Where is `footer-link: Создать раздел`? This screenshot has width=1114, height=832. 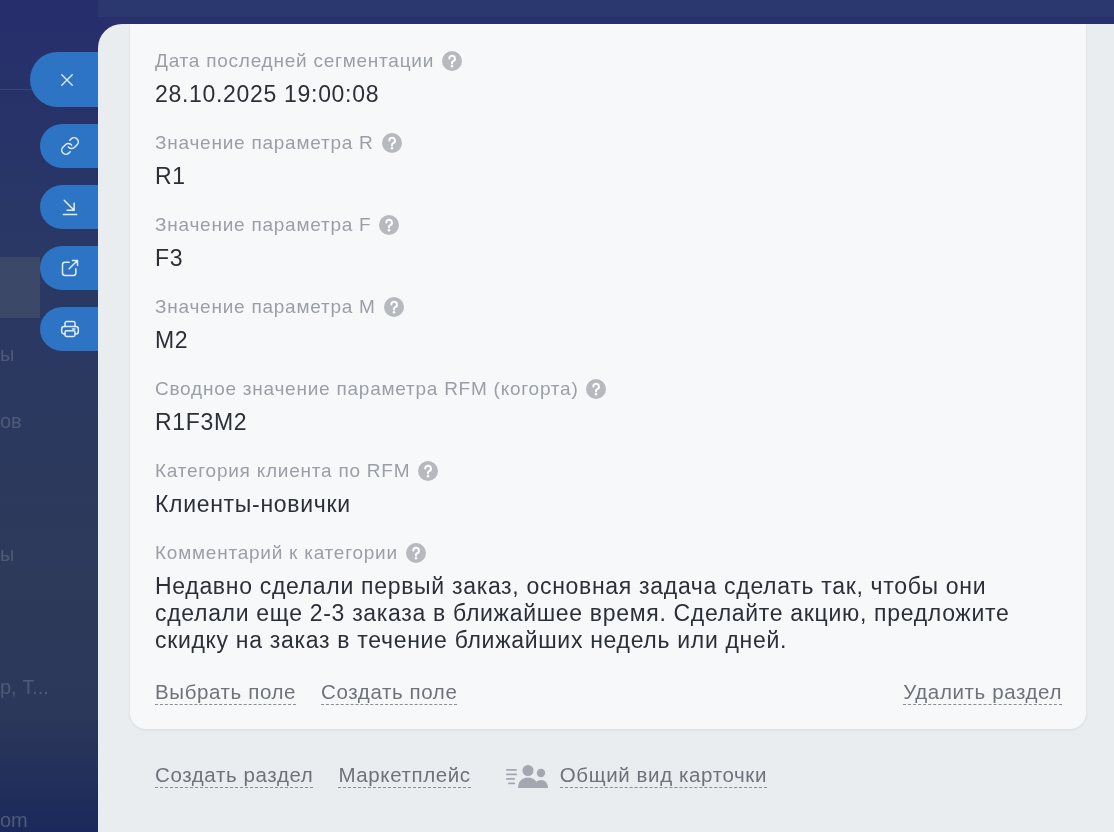
footer-link: Создать раздел is located at coordinates (234, 775).